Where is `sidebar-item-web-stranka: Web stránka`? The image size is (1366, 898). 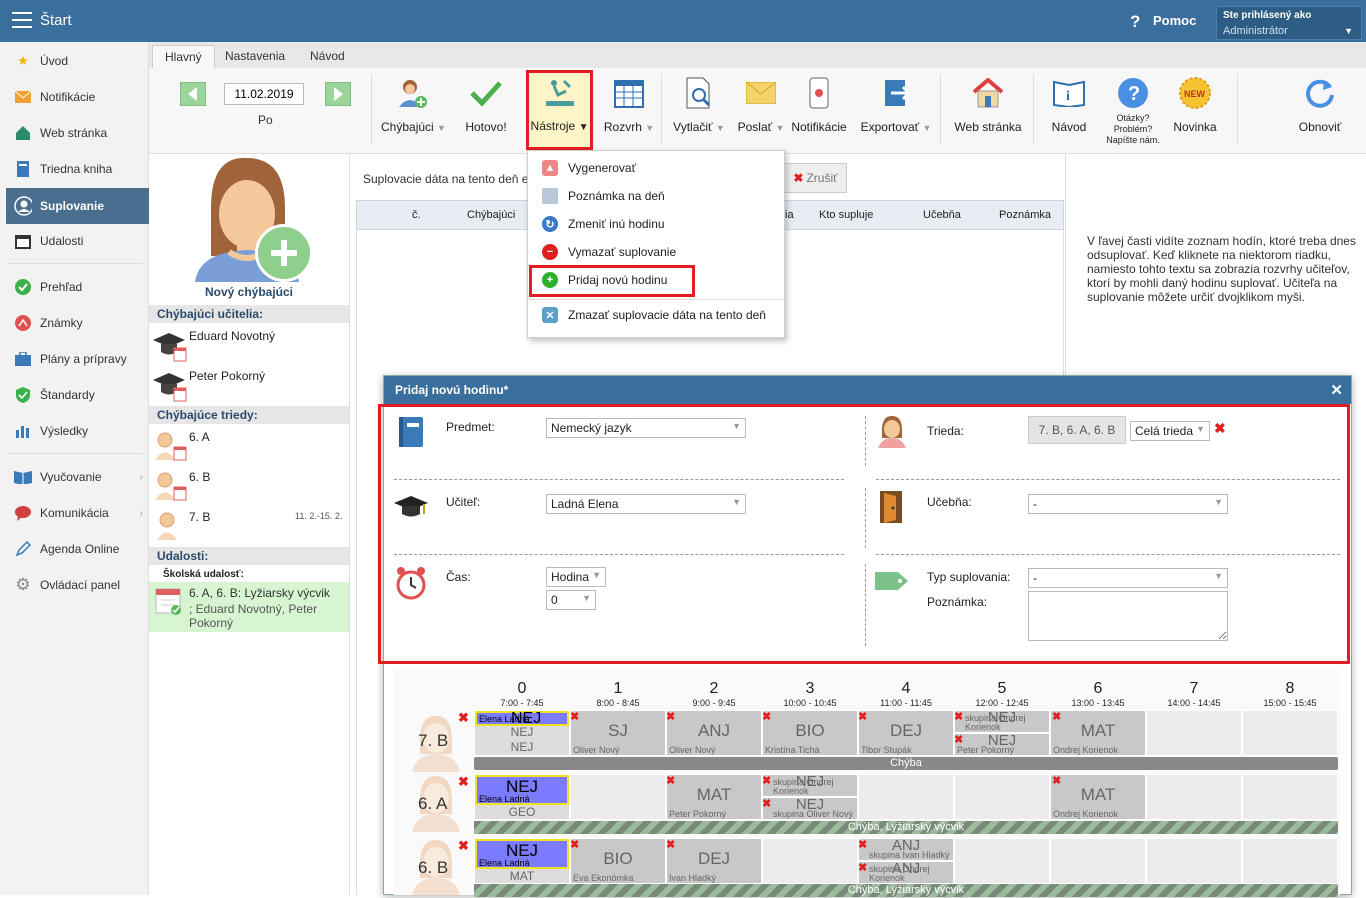
sidebar-item-web-stranka: Web stránka is located at coordinates (77, 133).